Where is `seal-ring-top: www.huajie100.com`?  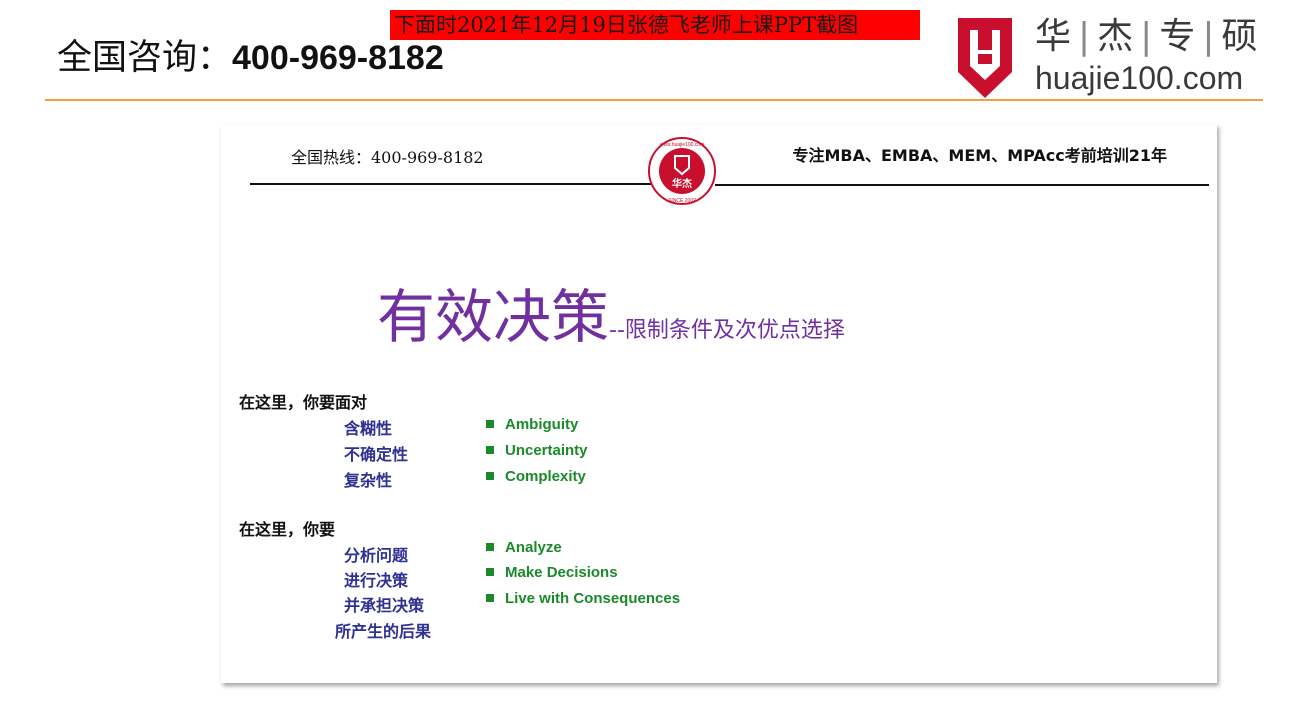 seal-ring-top: www.huajie100.com is located at coordinates (682, 145).